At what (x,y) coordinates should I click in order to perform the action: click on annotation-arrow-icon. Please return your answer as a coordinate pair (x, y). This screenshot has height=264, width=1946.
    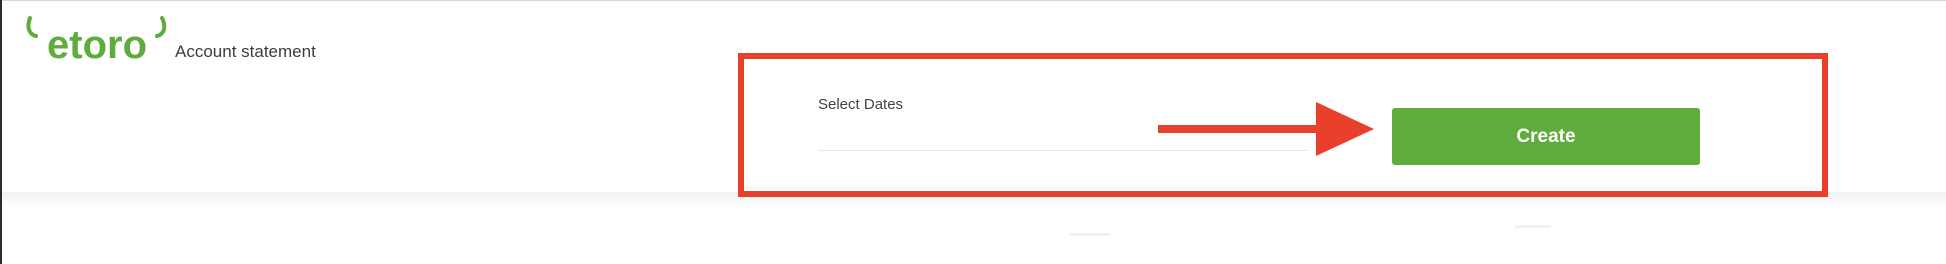
    Looking at the image, I should click on (1266, 129).